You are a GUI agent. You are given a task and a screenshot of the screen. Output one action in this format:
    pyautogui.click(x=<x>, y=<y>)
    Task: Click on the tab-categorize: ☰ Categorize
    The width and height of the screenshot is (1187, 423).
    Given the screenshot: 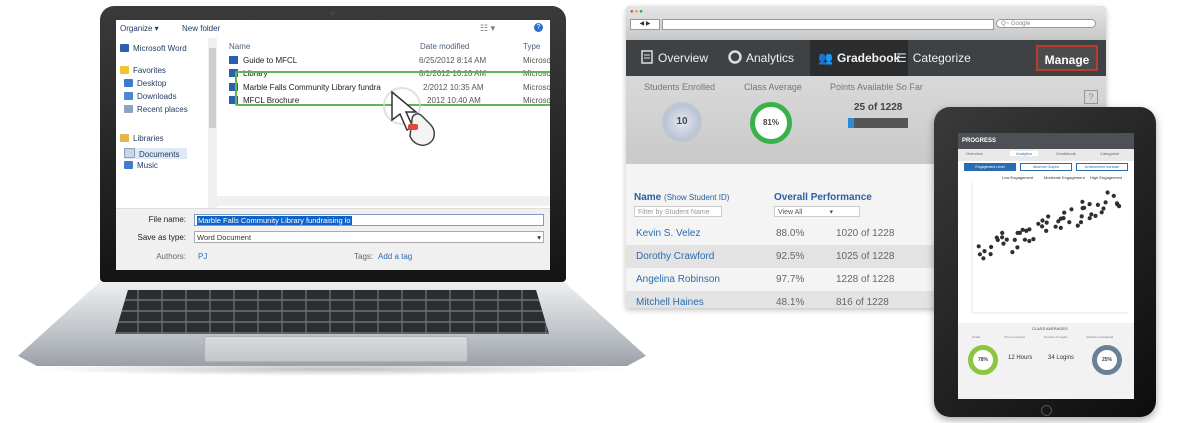 What is the action you would take?
    pyautogui.click(x=933, y=58)
    